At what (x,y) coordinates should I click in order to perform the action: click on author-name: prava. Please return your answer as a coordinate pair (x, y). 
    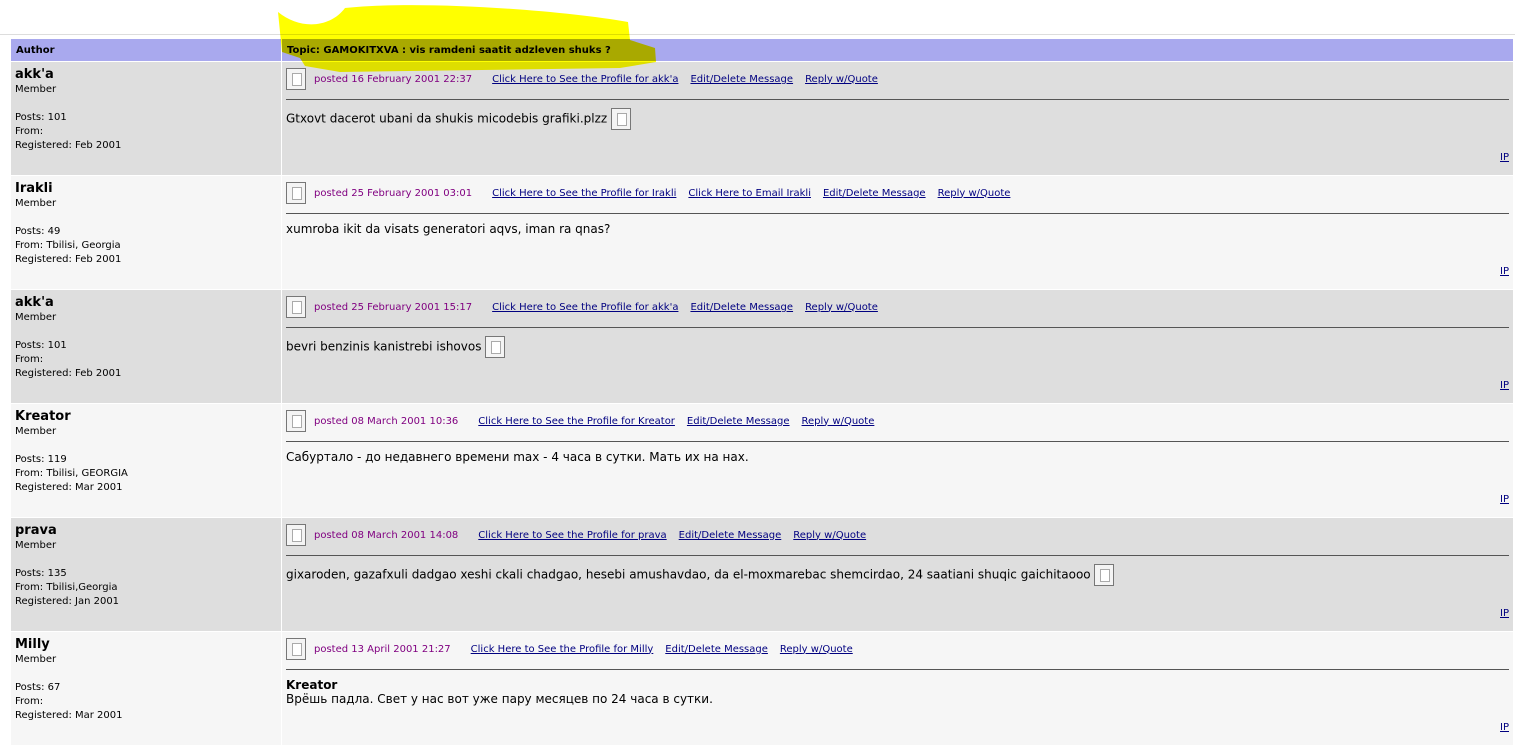
    Looking at the image, I should click on (146, 530).